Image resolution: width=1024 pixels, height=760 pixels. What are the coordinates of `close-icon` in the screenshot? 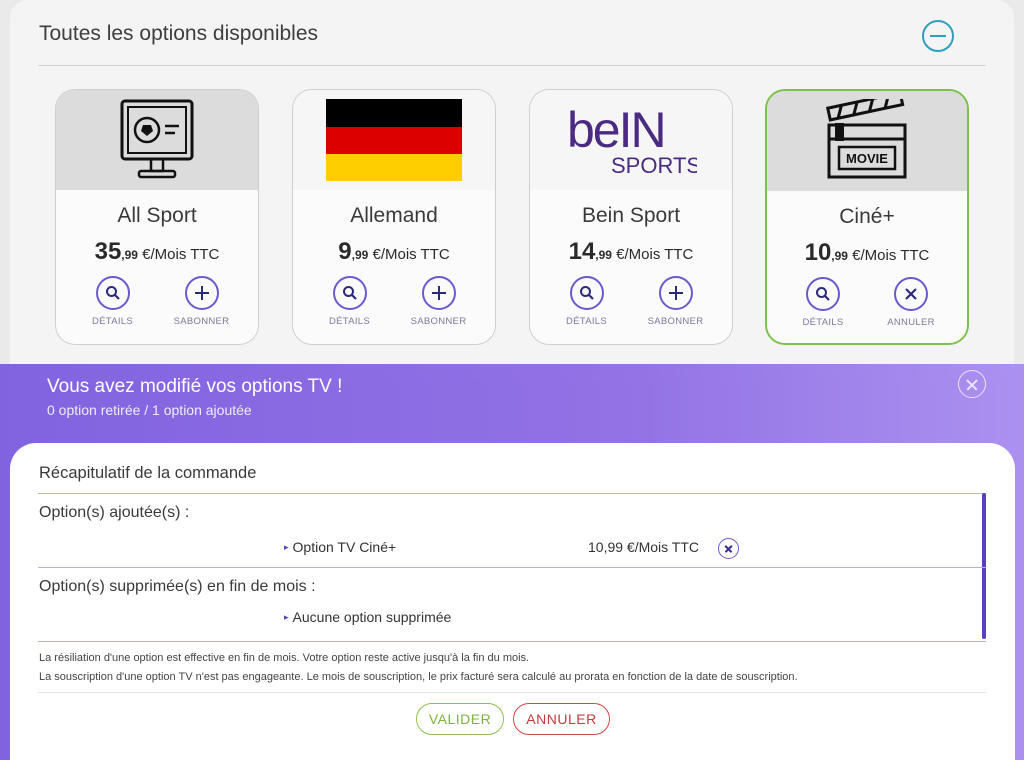 It's located at (911, 294).